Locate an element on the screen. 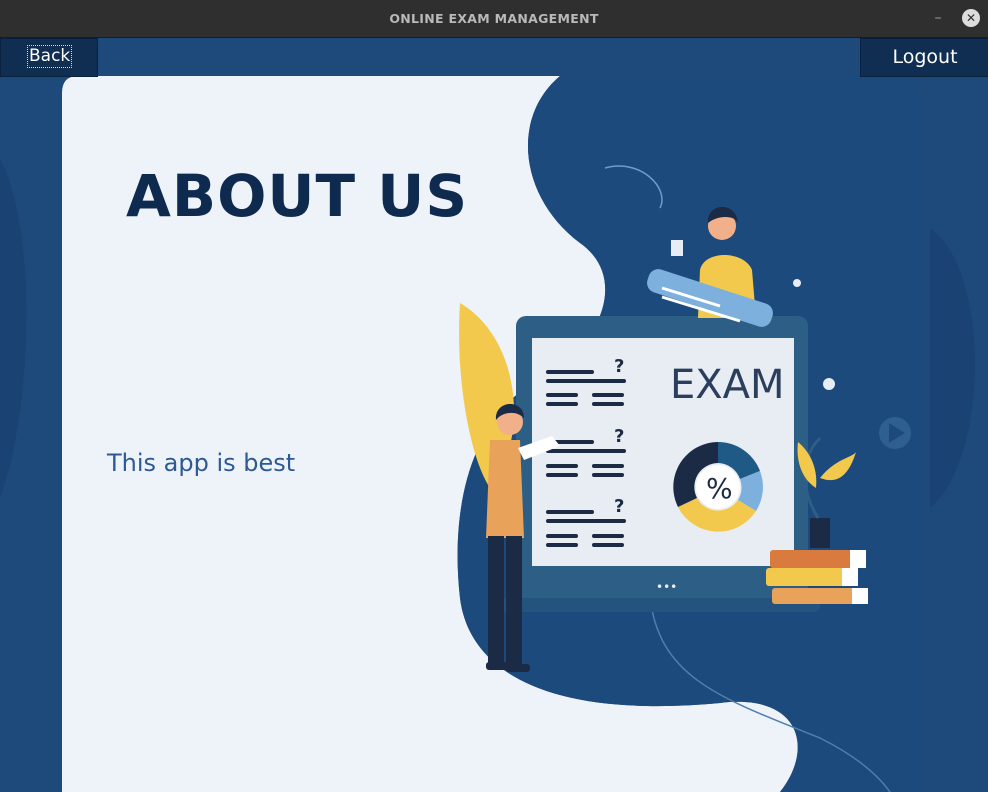 Image resolution: width=988 pixels, height=792 pixels. board-title: EXAM is located at coordinates (727, 385).